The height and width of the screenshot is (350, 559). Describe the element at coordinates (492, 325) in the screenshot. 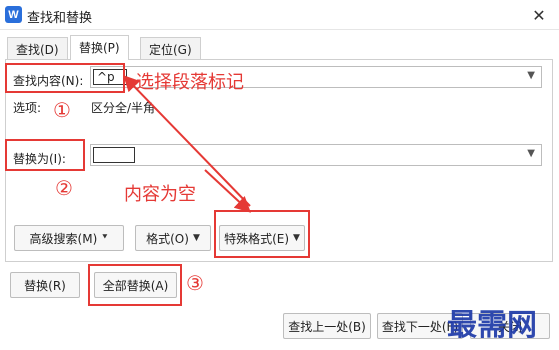

I see `watermark-logo: 最需网` at that location.